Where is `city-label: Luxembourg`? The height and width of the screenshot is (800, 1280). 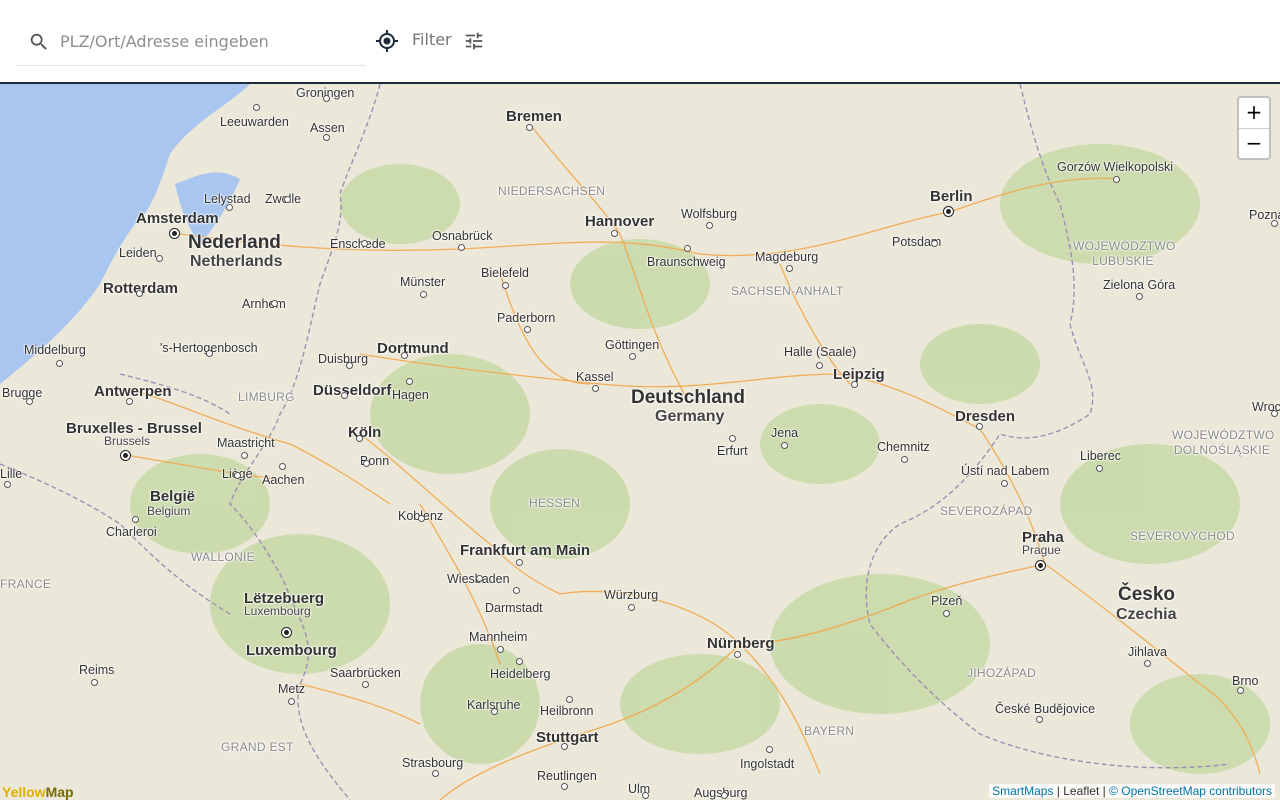
city-label: Luxembourg is located at coordinates (291, 650).